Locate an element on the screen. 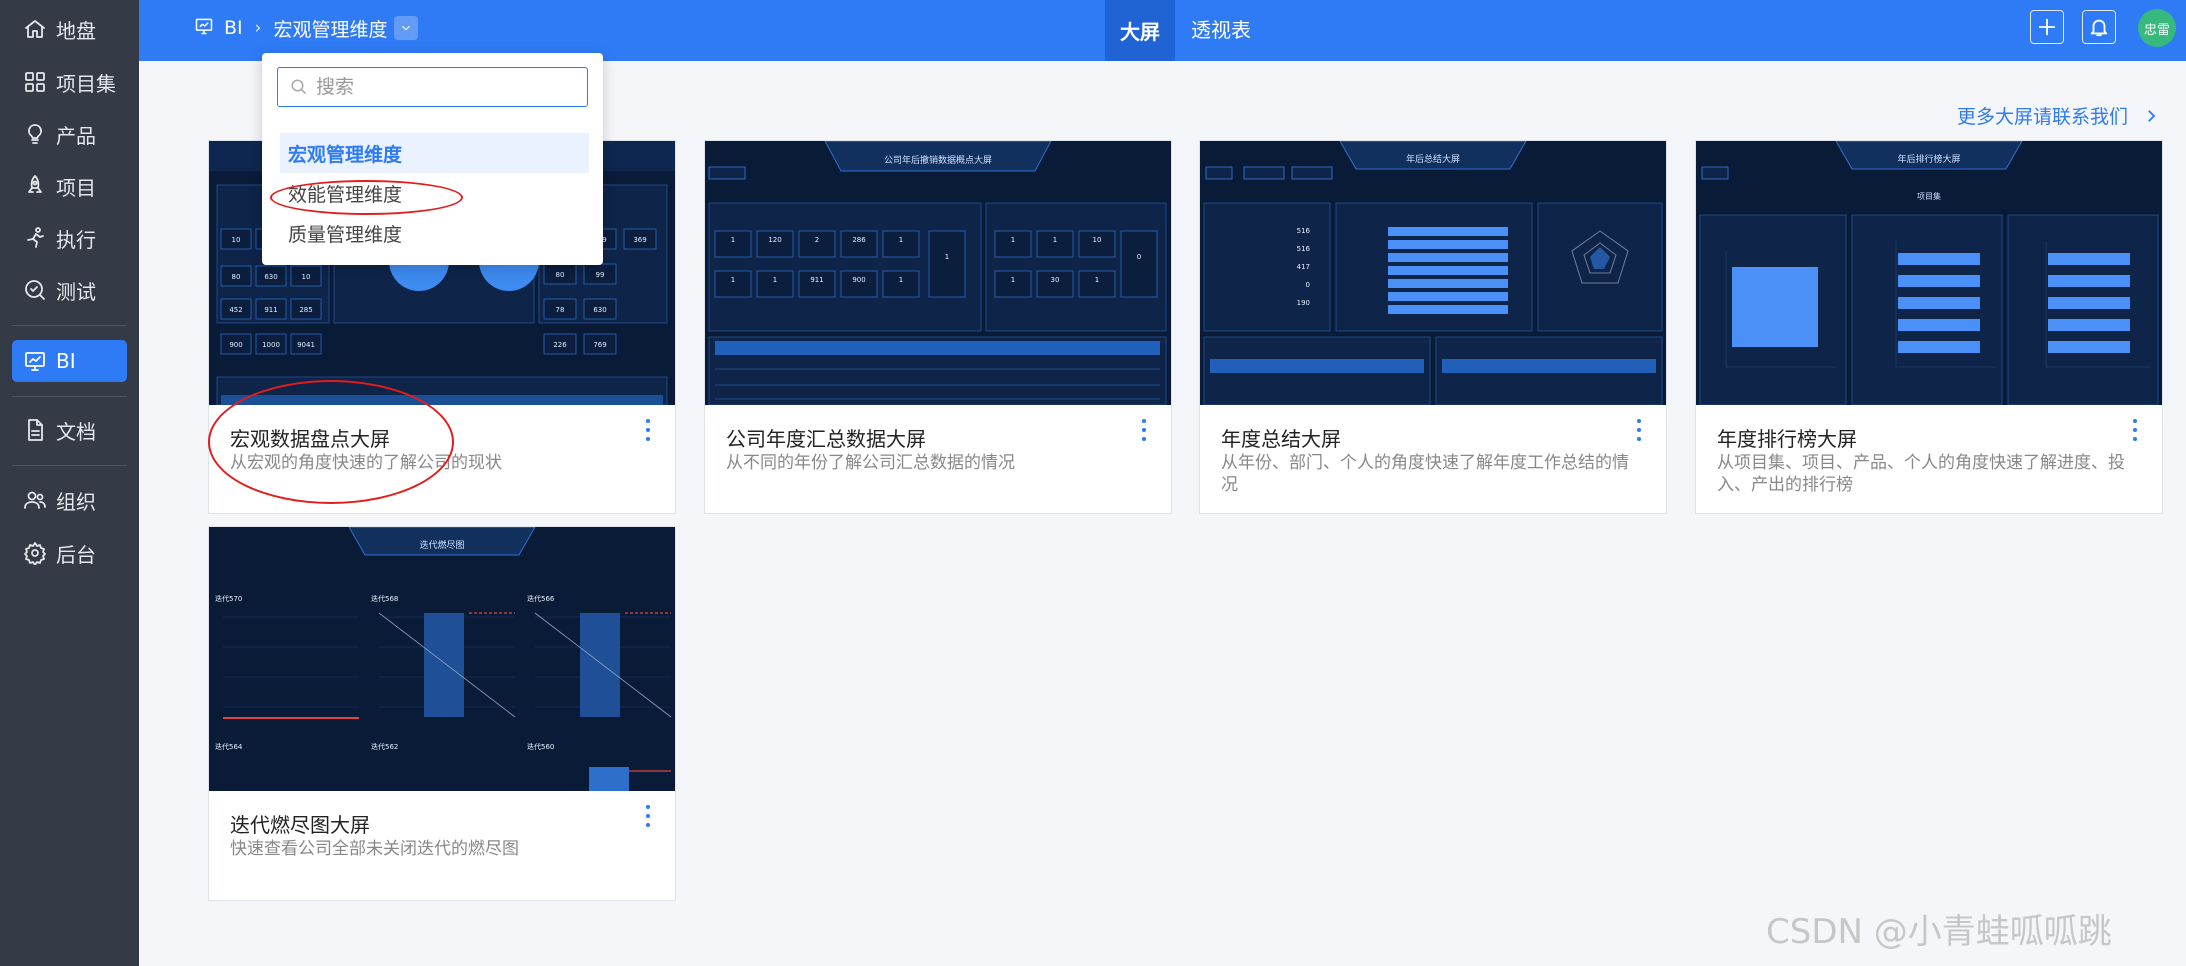 Image resolution: width=2186 pixels, height=966 pixels. sidebar-item-bi: BI is located at coordinates (69, 361).